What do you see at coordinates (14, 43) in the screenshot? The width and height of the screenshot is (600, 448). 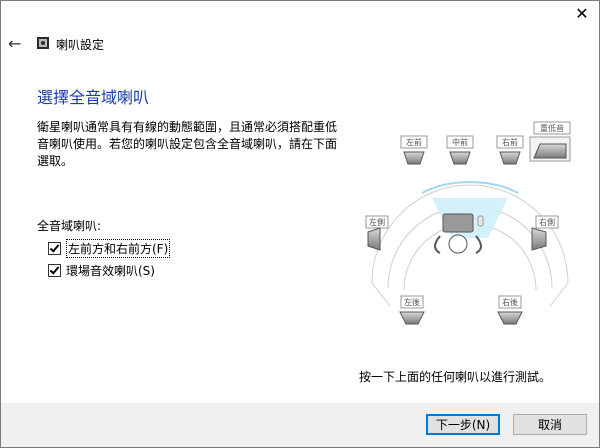 I see `back-arrow-icon: ←` at bounding box center [14, 43].